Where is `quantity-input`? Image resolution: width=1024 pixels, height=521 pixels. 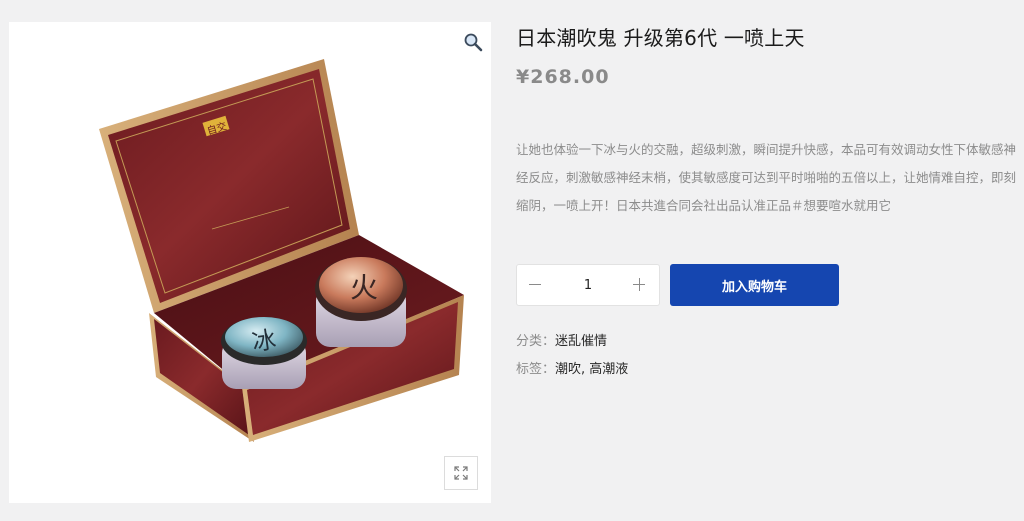 quantity-input is located at coordinates (588, 285).